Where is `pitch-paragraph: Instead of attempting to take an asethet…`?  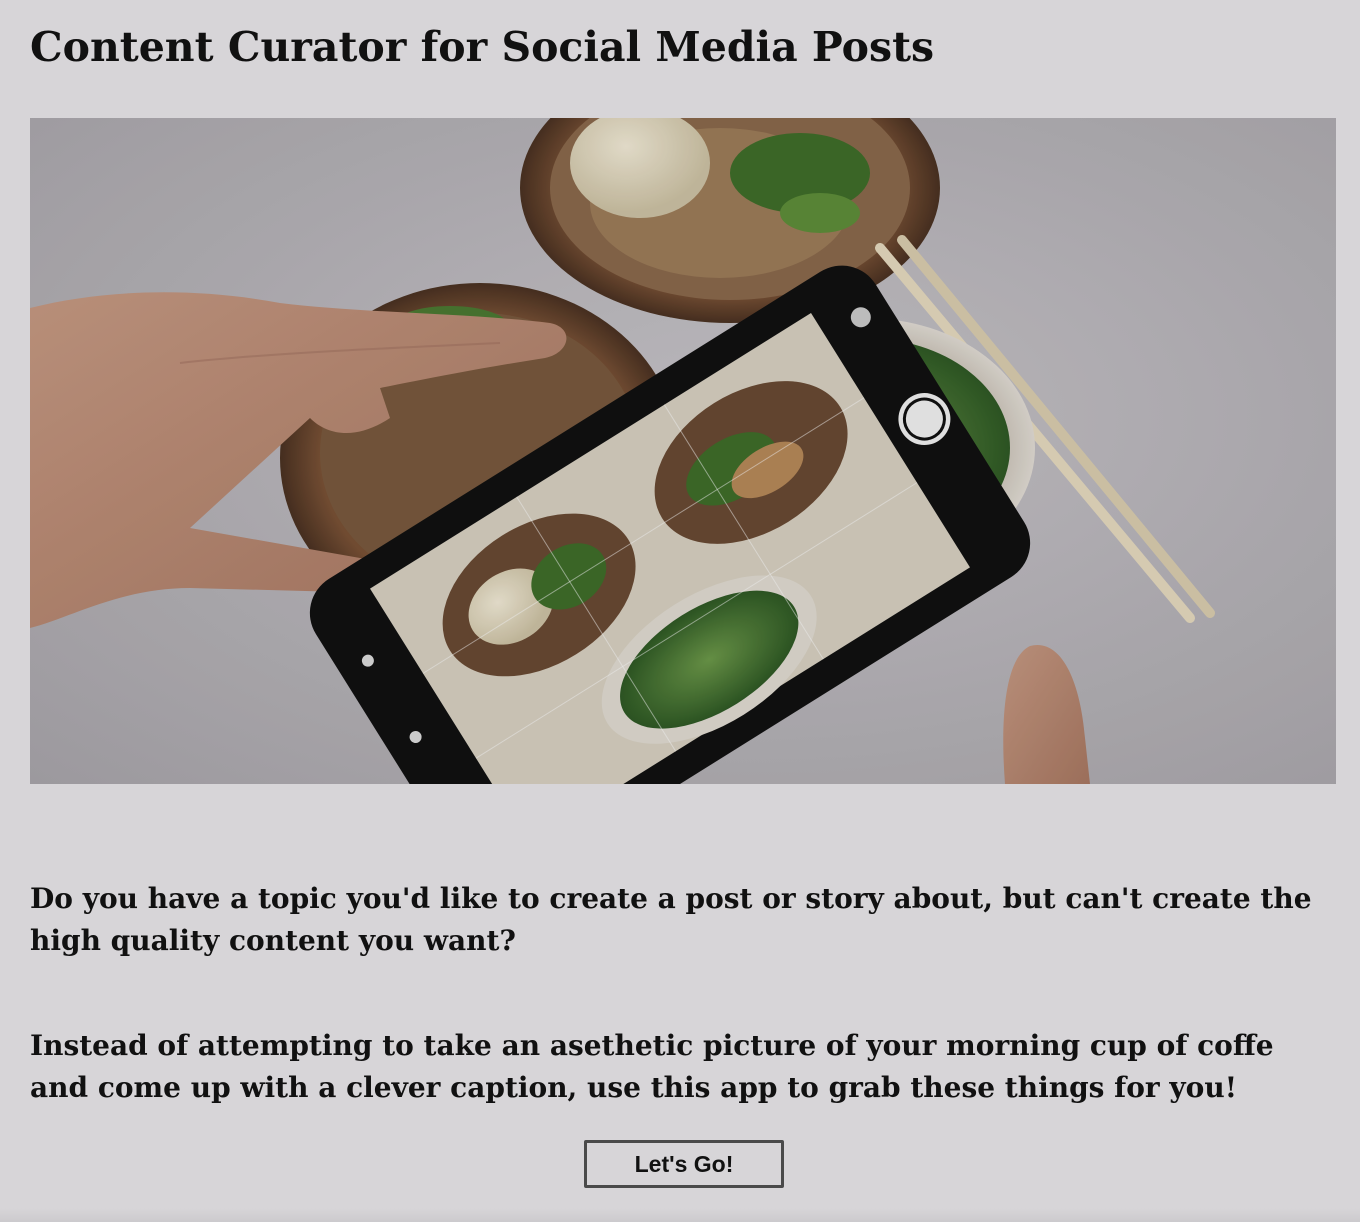
pitch-paragraph: Instead of attempting to take an asethet… is located at coordinates (652, 1066).